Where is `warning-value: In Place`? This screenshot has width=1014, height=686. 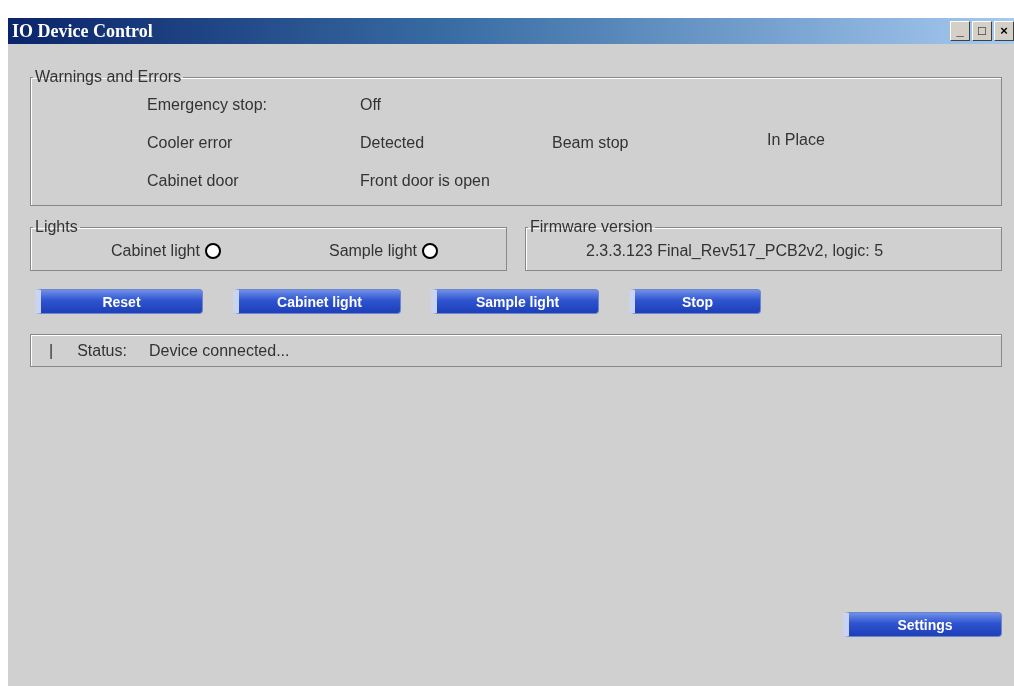 warning-value: In Place is located at coordinates (796, 140).